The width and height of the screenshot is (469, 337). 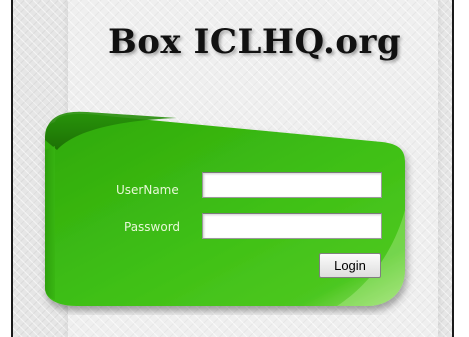 What do you see at coordinates (292, 185) in the screenshot?
I see `username-input` at bounding box center [292, 185].